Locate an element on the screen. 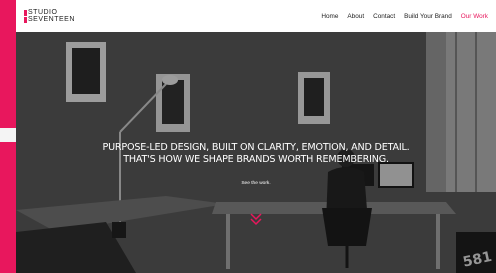  logo-line-1: STUDIO is located at coordinates (49, 12).